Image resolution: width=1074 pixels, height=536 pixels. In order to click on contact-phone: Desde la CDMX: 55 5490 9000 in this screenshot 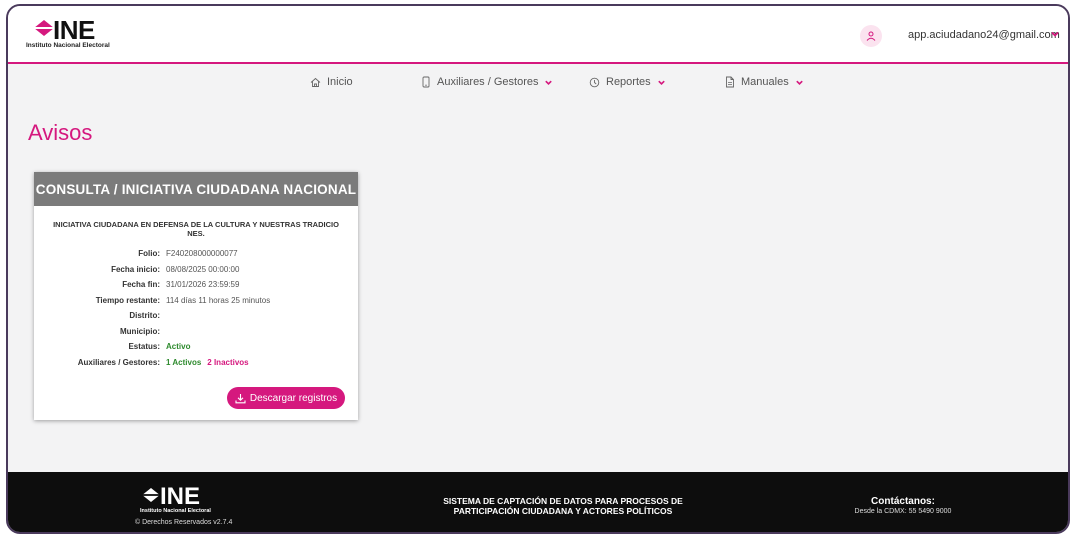, I will do `click(903, 511)`.